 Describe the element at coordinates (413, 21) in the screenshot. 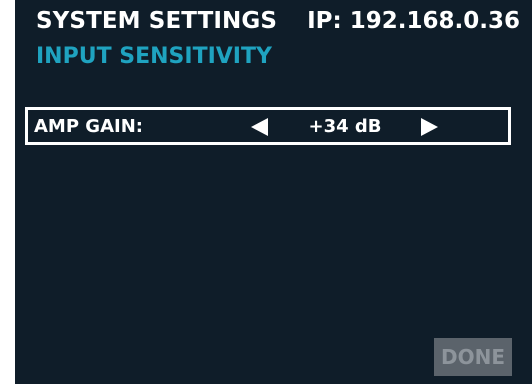

I see `ip-address: IP: 192.168.0.36` at that location.